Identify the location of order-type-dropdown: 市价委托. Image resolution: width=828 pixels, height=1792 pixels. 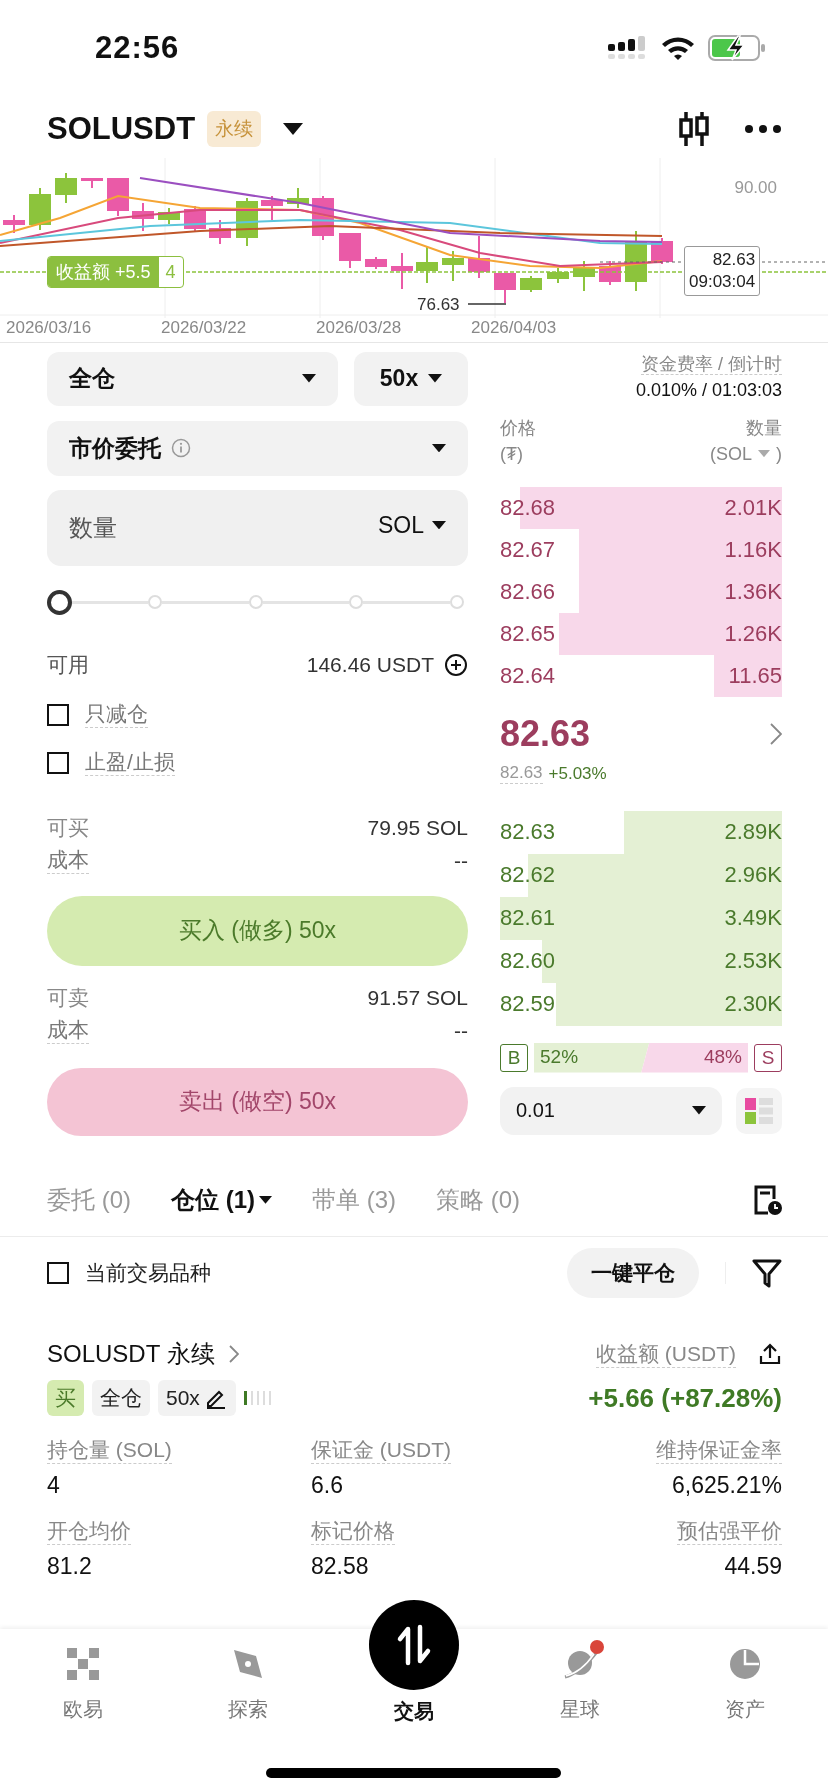
(257, 448).